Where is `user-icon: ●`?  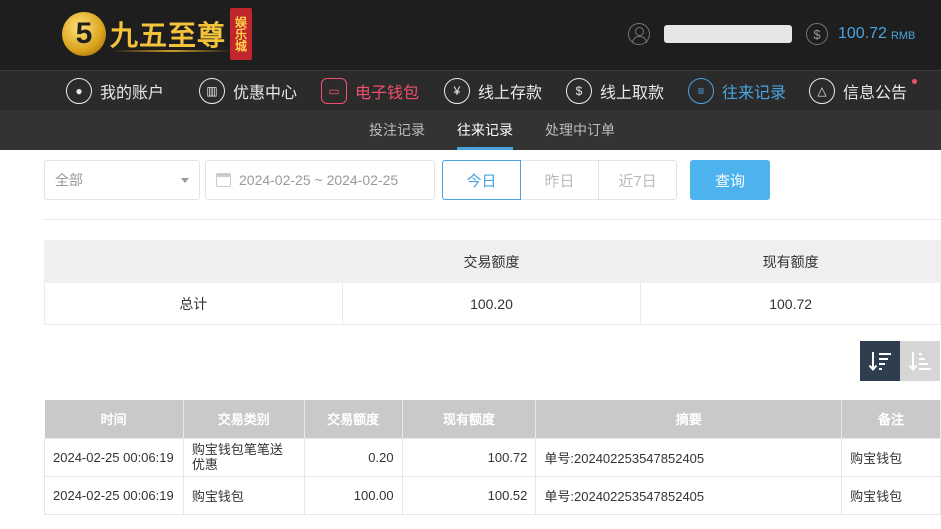
user-icon: ● is located at coordinates (79, 91).